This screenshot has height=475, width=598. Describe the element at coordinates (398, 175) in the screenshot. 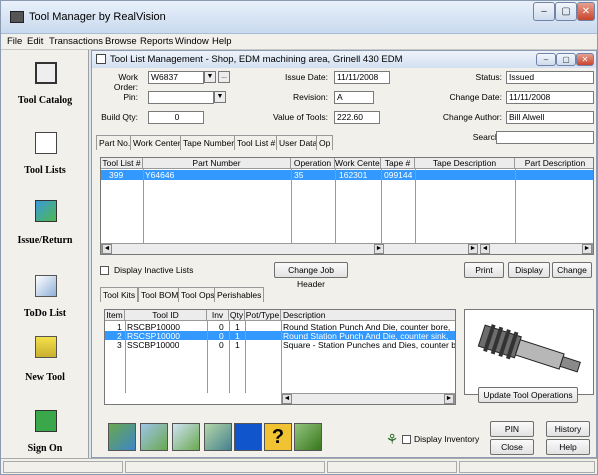

I see `cell-tape-number: 099144` at that location.